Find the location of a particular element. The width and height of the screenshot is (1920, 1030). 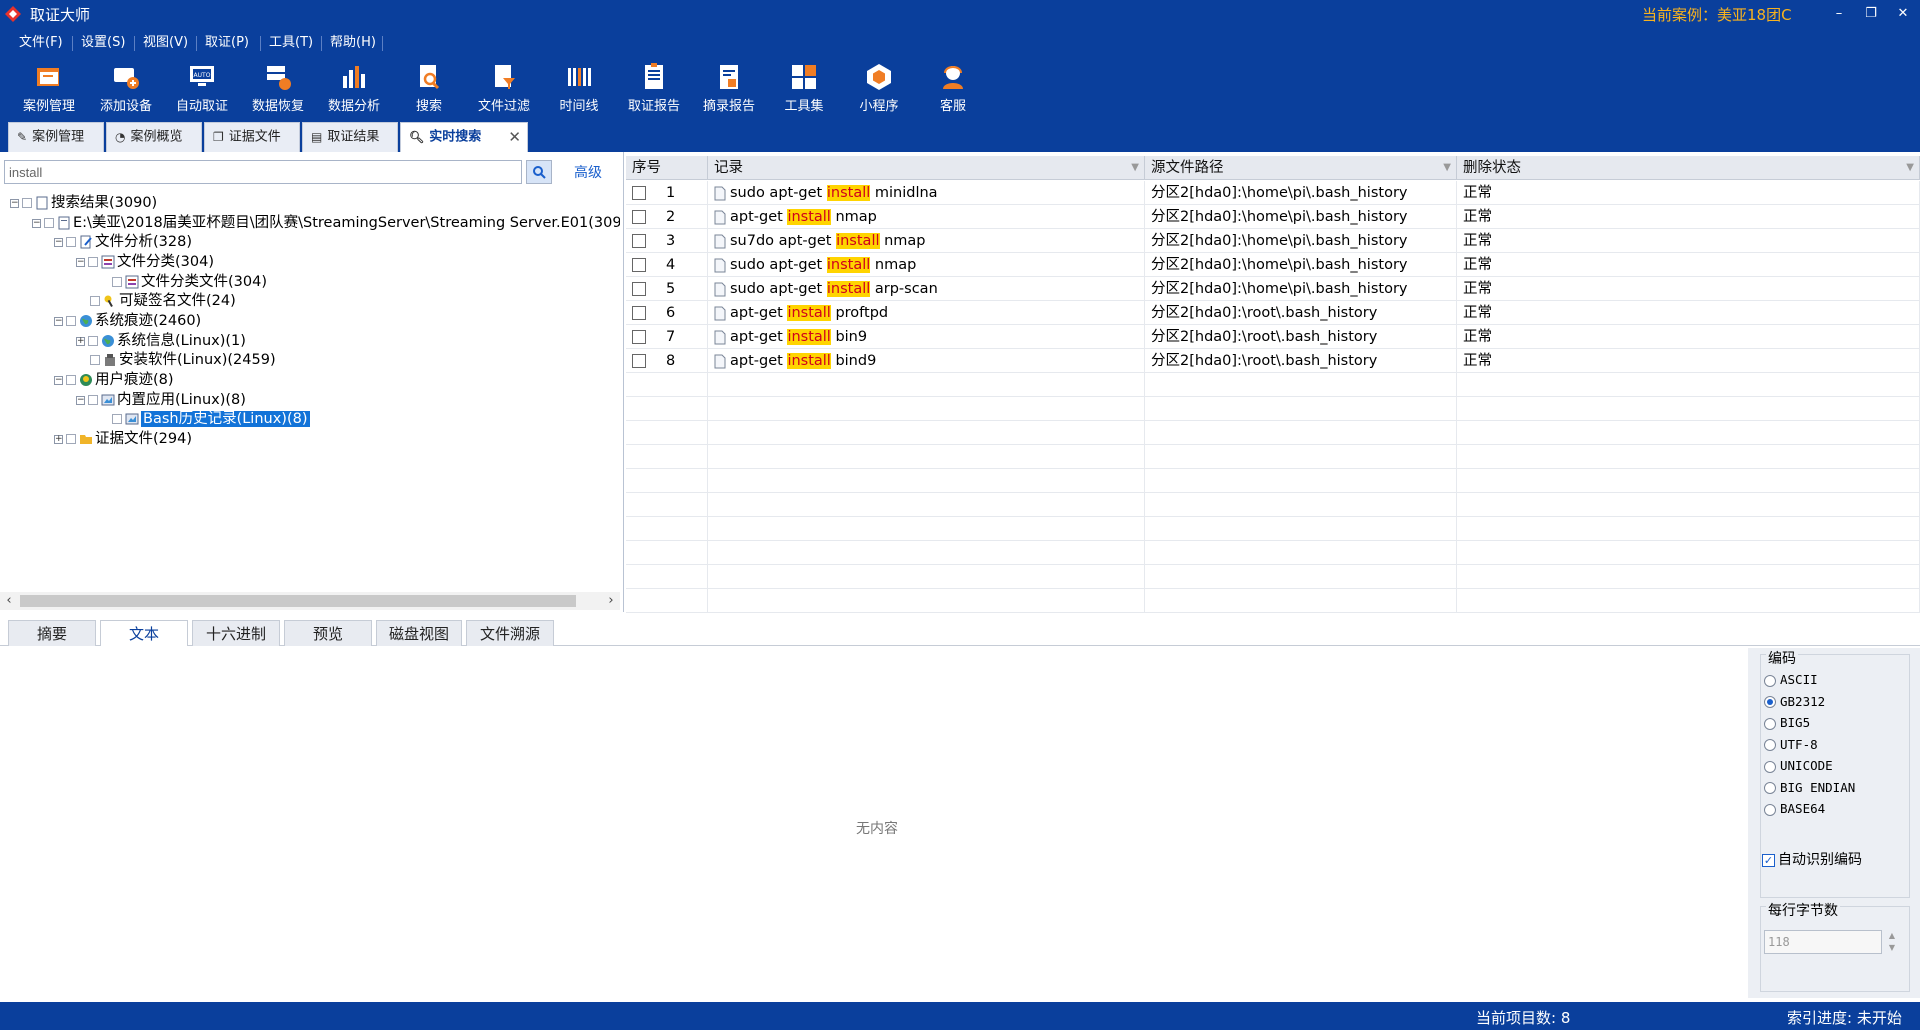

advanced-search-link: 高级 is located at coordinates (588, 172).